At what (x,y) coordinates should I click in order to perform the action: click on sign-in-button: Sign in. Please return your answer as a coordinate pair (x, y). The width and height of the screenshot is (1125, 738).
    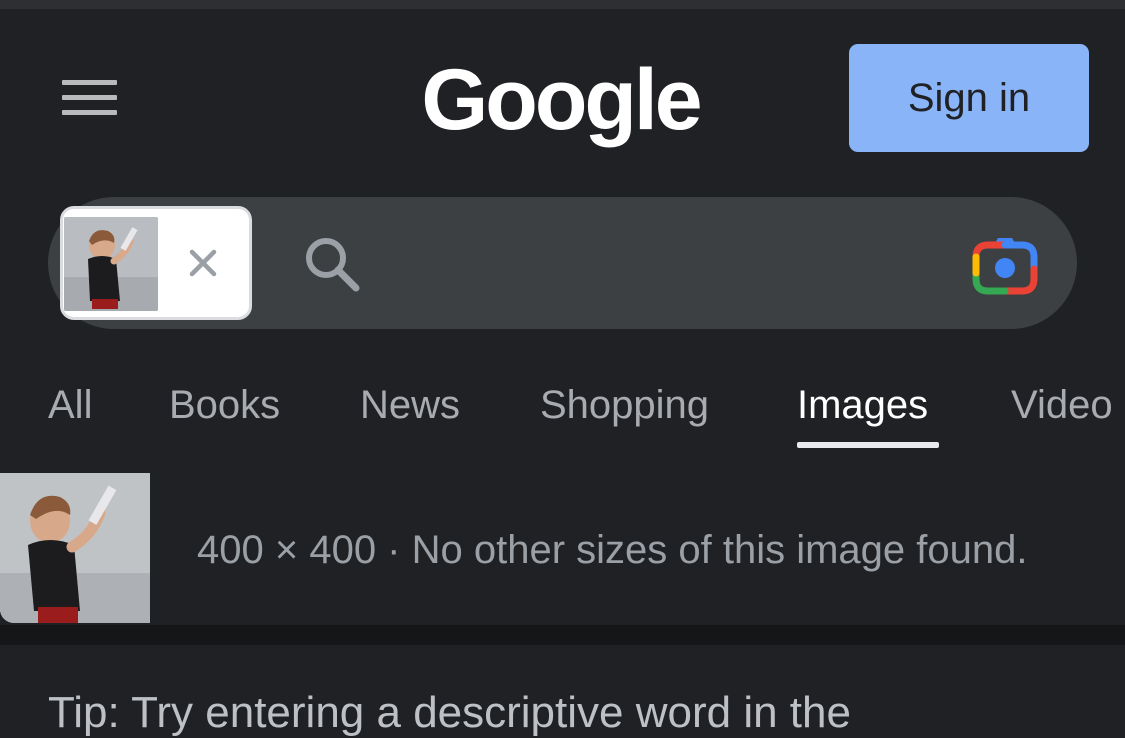
    Looking at the image, I should click on (969, 98).